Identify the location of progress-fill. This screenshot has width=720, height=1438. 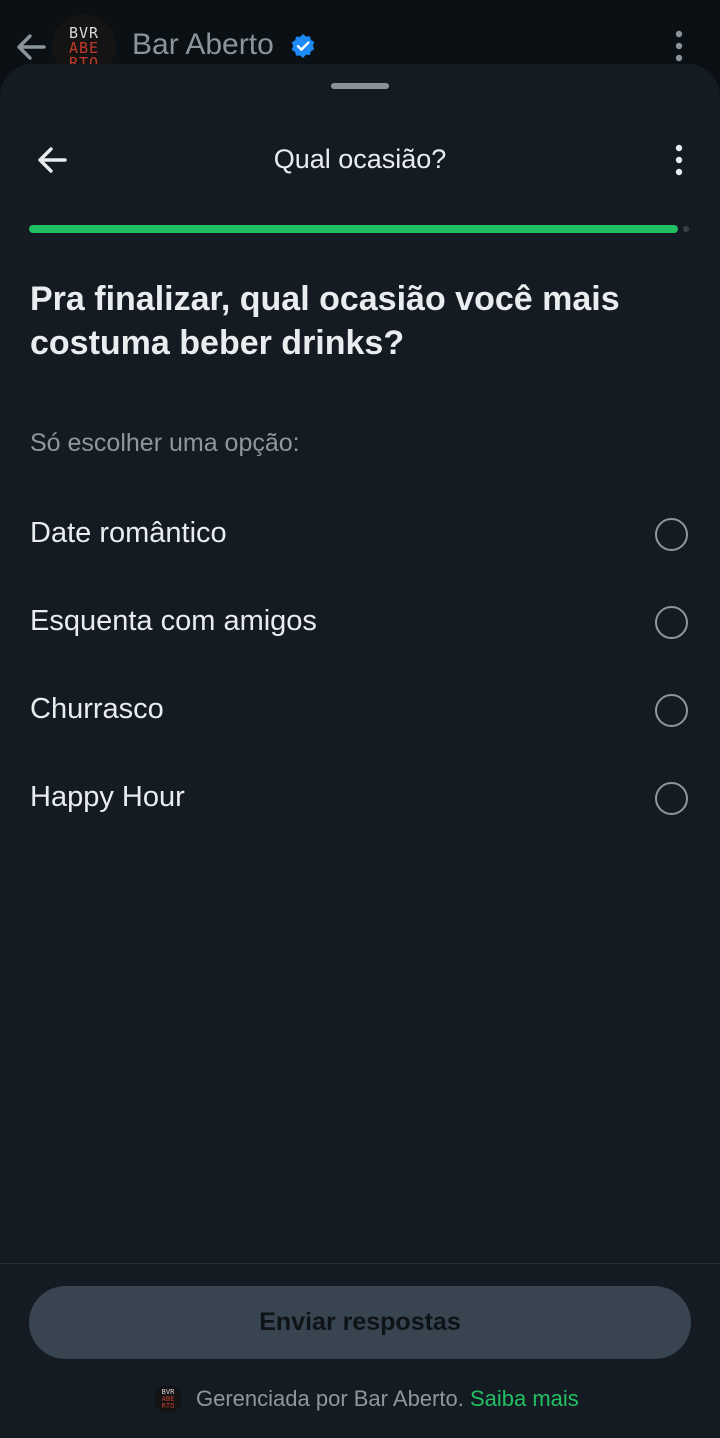
(353, 229).